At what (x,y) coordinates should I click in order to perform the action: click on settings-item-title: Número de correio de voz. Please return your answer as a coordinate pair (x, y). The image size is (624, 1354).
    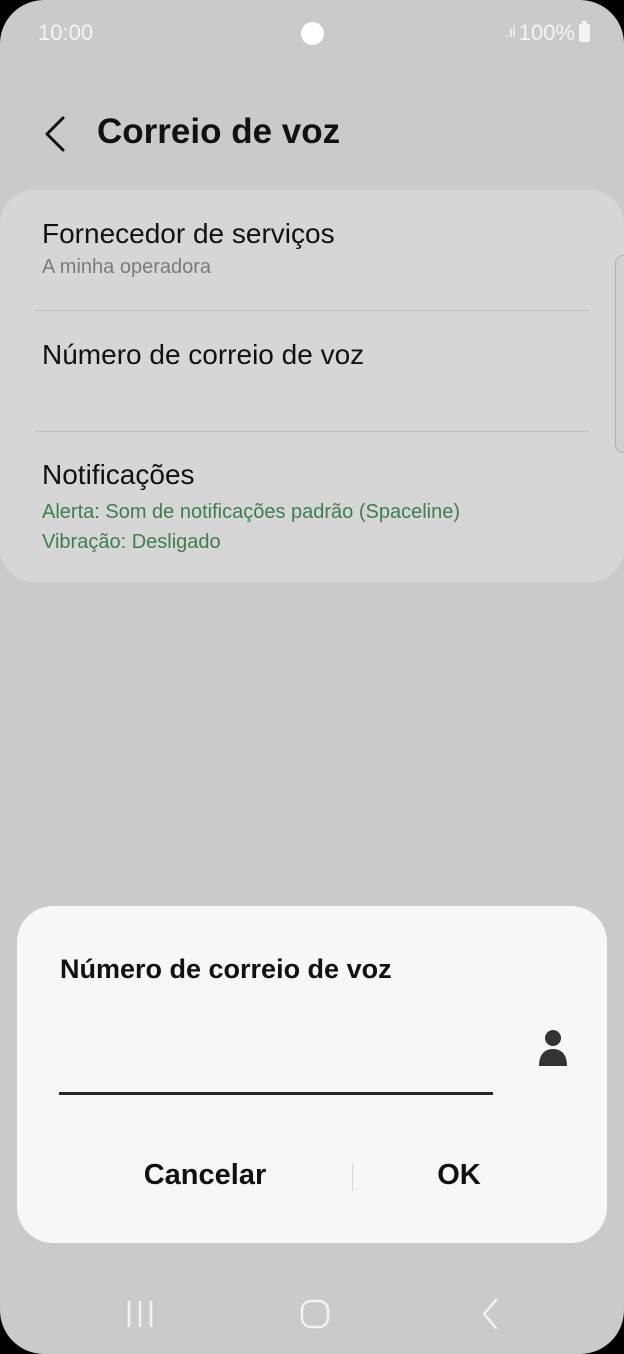
    Looking at the image, I should click on (203, 354).